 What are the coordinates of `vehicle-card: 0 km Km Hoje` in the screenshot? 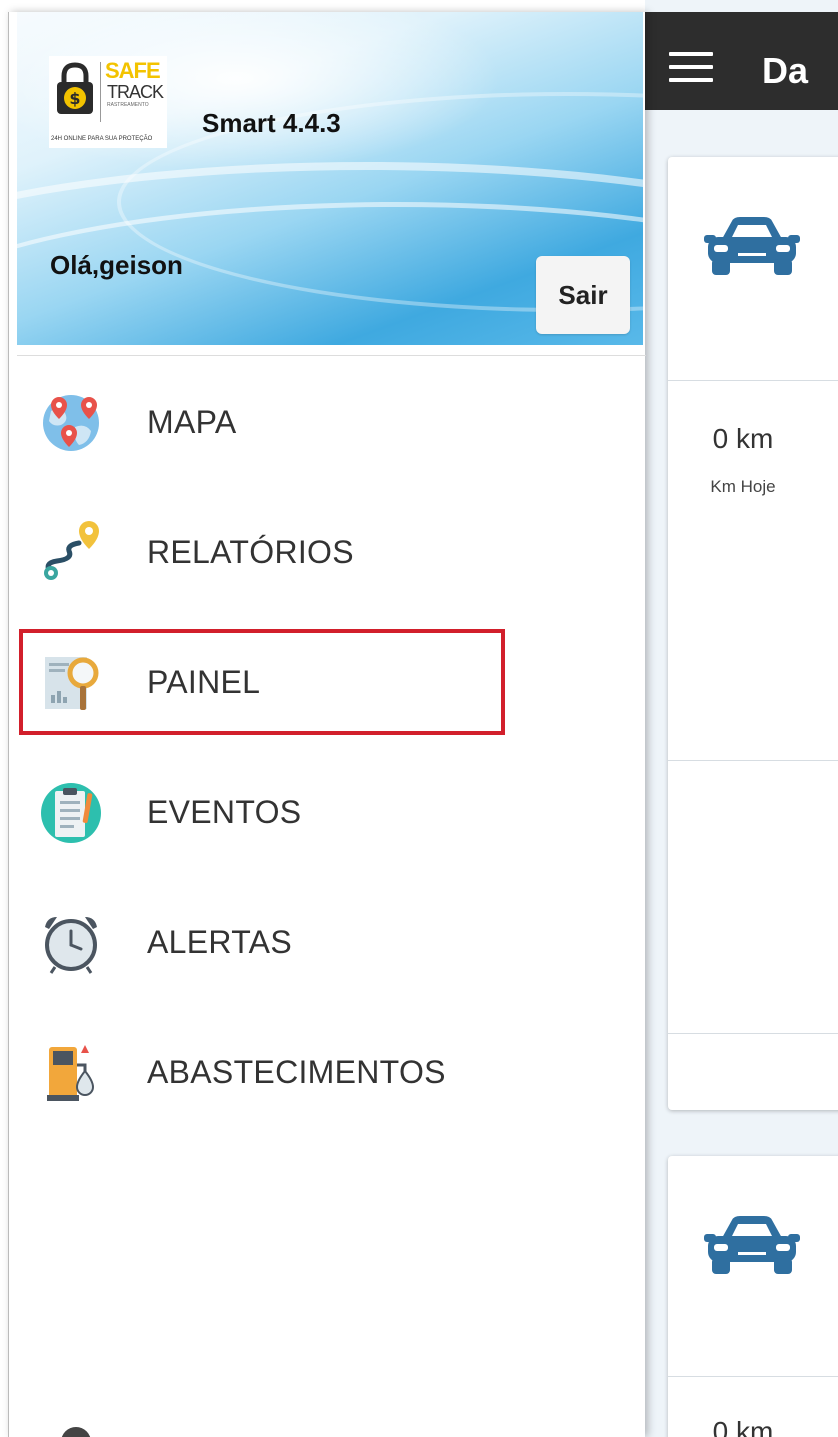 It's located at (753, 633).